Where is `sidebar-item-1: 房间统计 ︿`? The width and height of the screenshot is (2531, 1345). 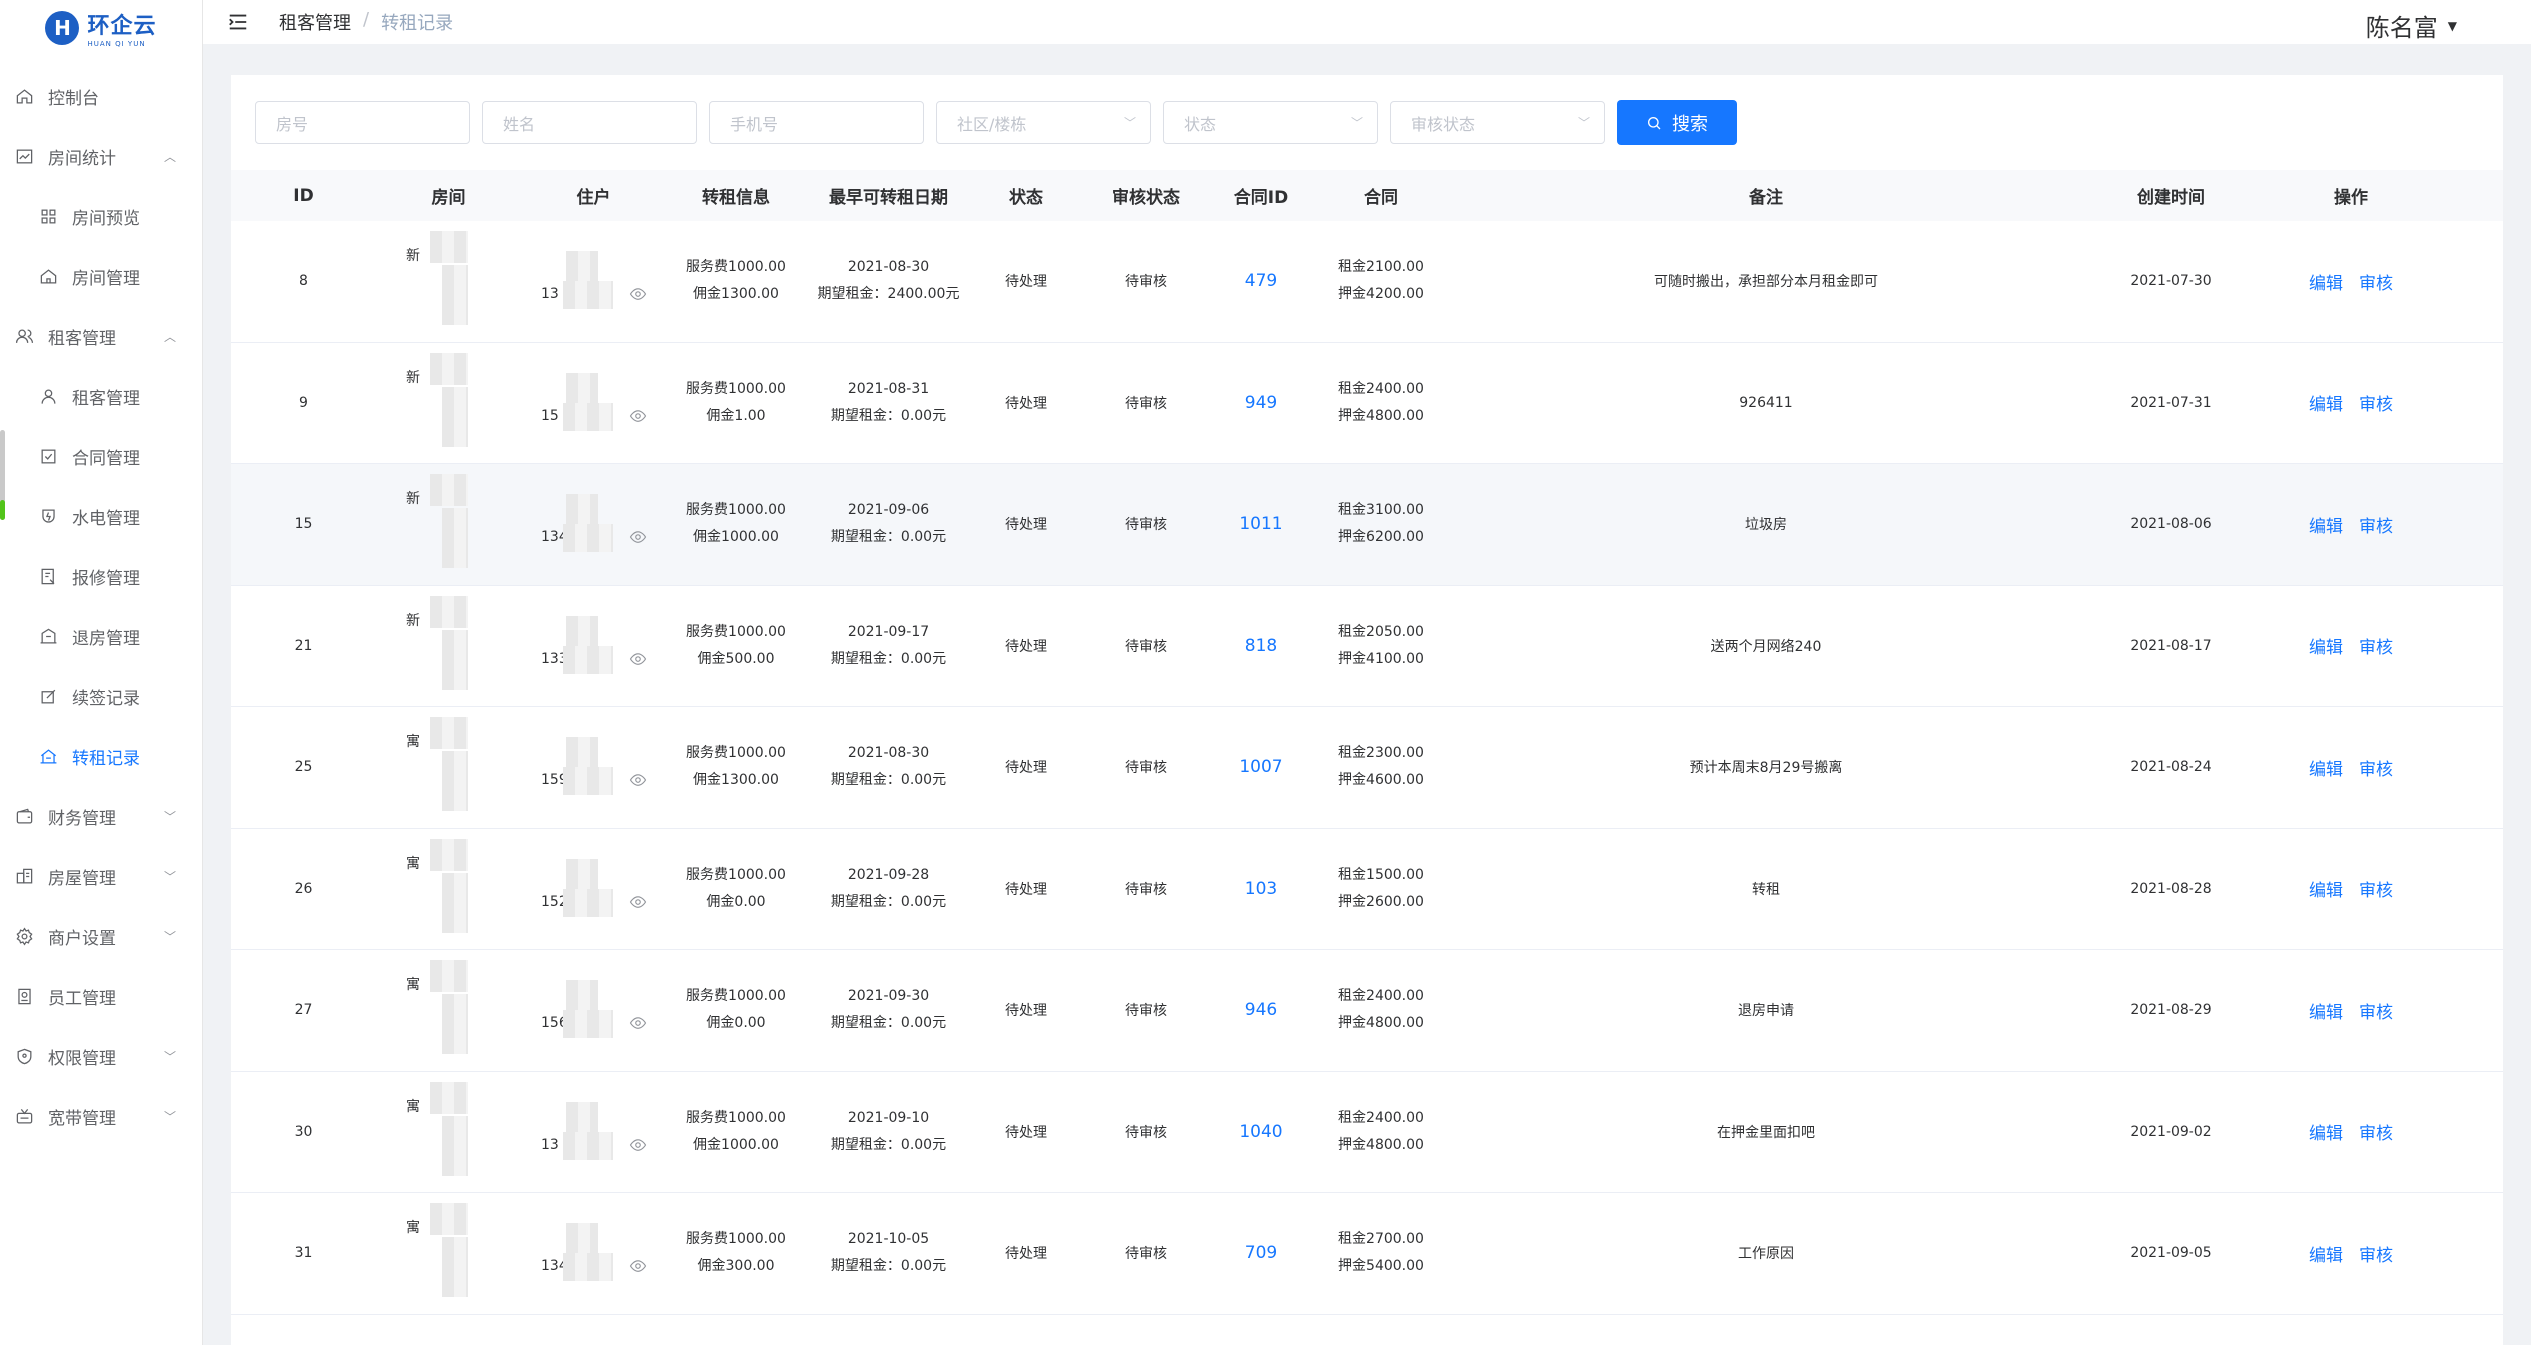
sidebar-item-1: 房间统计 ︿ is located at coordinates (101, 156).